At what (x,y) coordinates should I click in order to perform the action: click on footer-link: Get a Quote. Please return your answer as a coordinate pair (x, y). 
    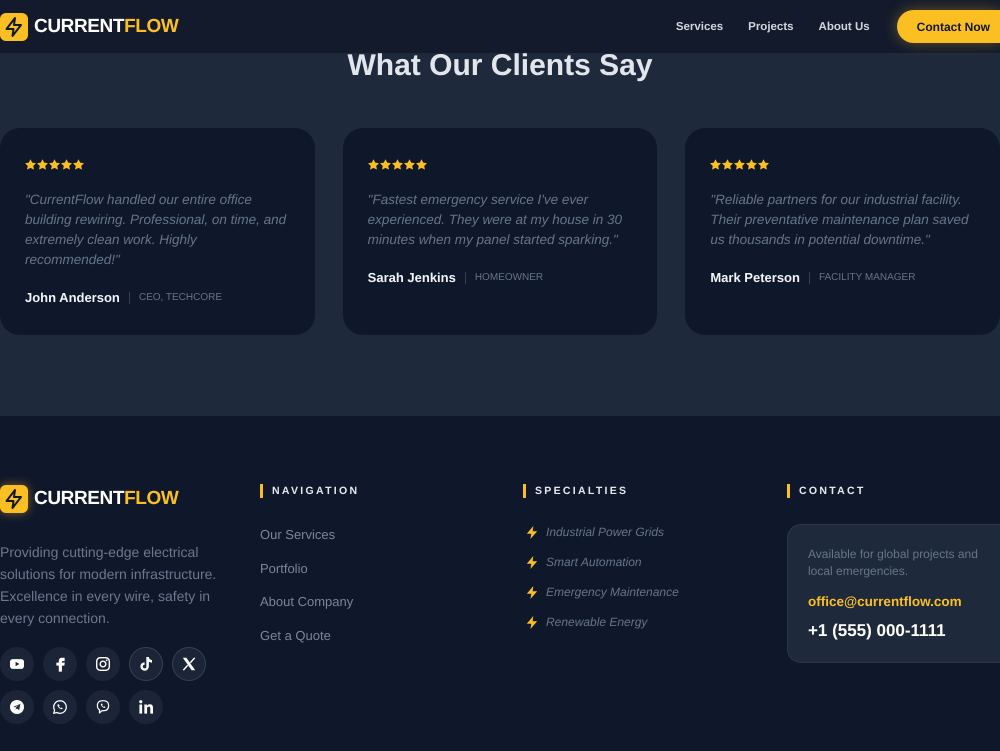
    Looking at the image, I should click on (295, 636).